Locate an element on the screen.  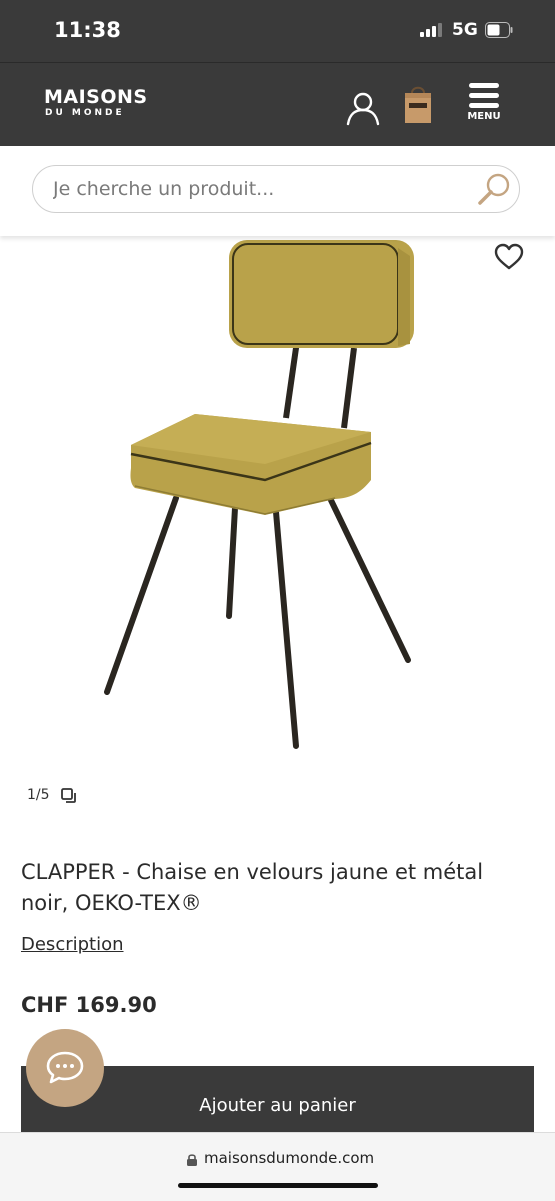
gallery-icon is located at coordinates (69, 796).